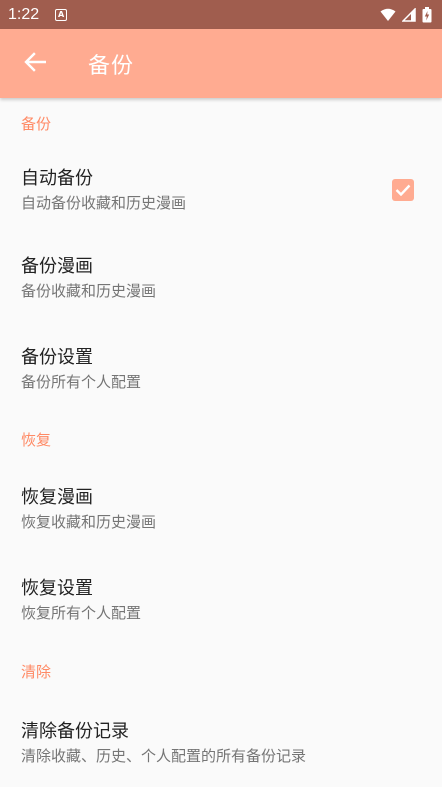  Describe the element at coordinates (36, 123) in the screenshot. I see `section-header-backup: 备份` at that location.